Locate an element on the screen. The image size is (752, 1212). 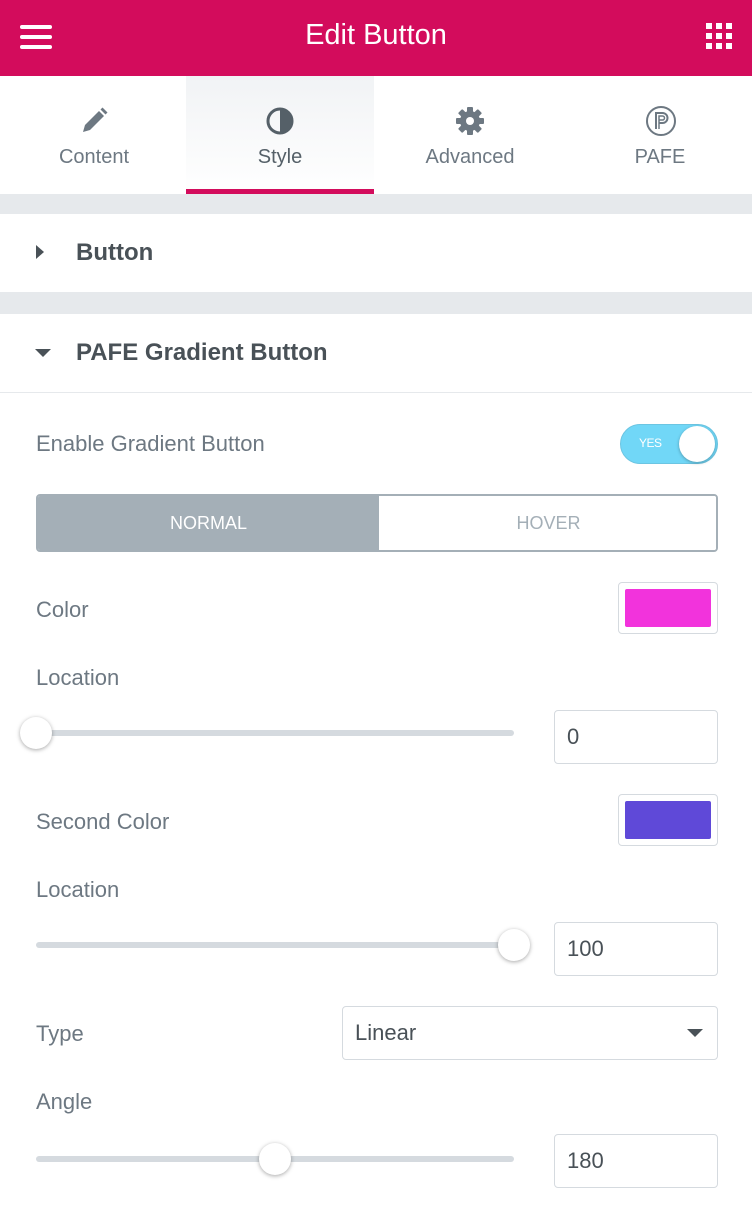
second-color-label: Second Color is located at coordinates (103, 821).